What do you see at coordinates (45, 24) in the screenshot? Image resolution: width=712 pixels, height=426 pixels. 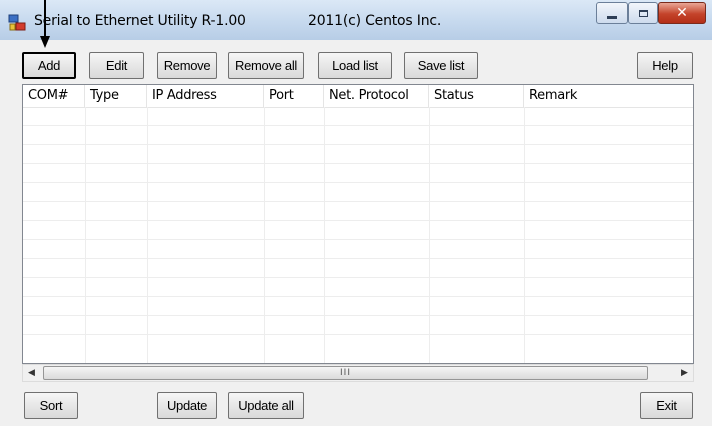 I see `down-arrow-icon` at bounding box center [45, 24].